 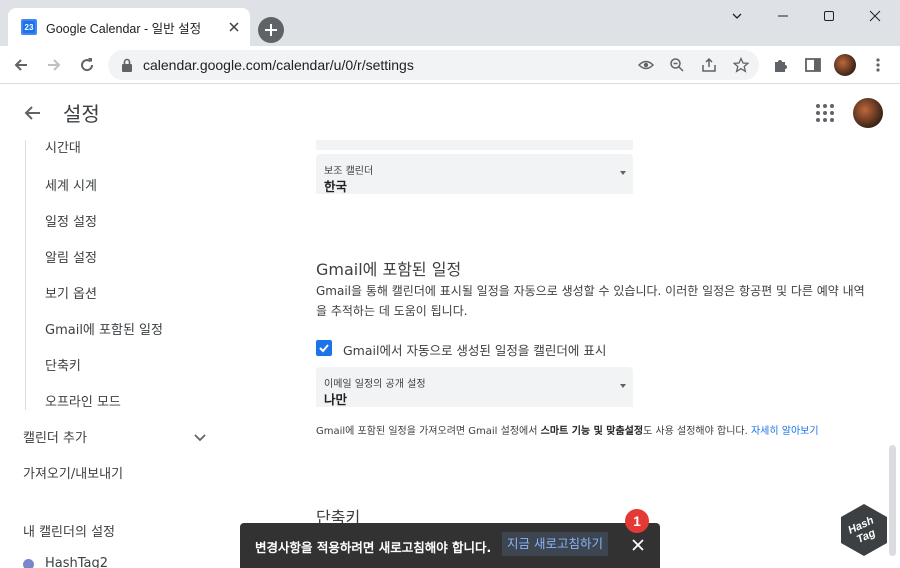 I want to click on gmail-events-section-title: Gmail에 포함된 일정, so click(x=389, y=269).